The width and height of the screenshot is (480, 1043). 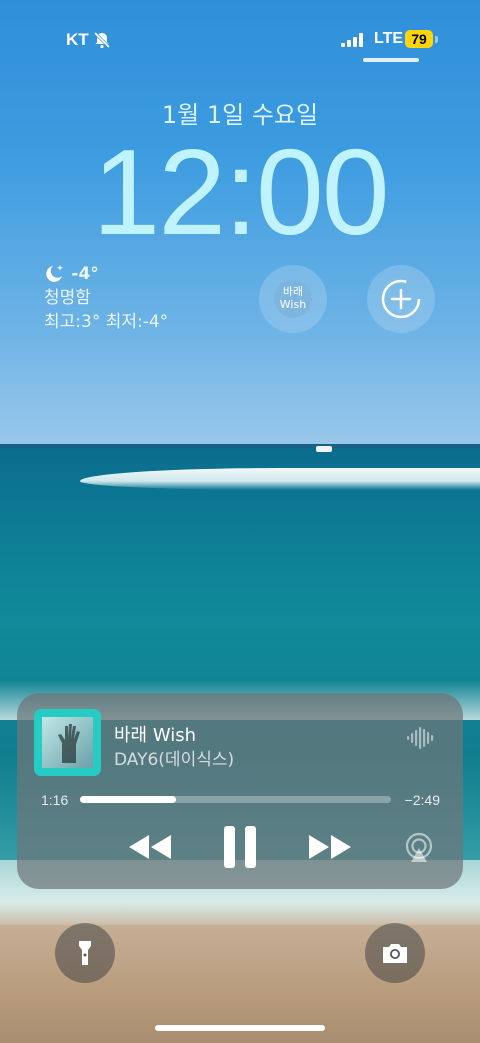 I want to click on album-art, so click(x=67, y=742).